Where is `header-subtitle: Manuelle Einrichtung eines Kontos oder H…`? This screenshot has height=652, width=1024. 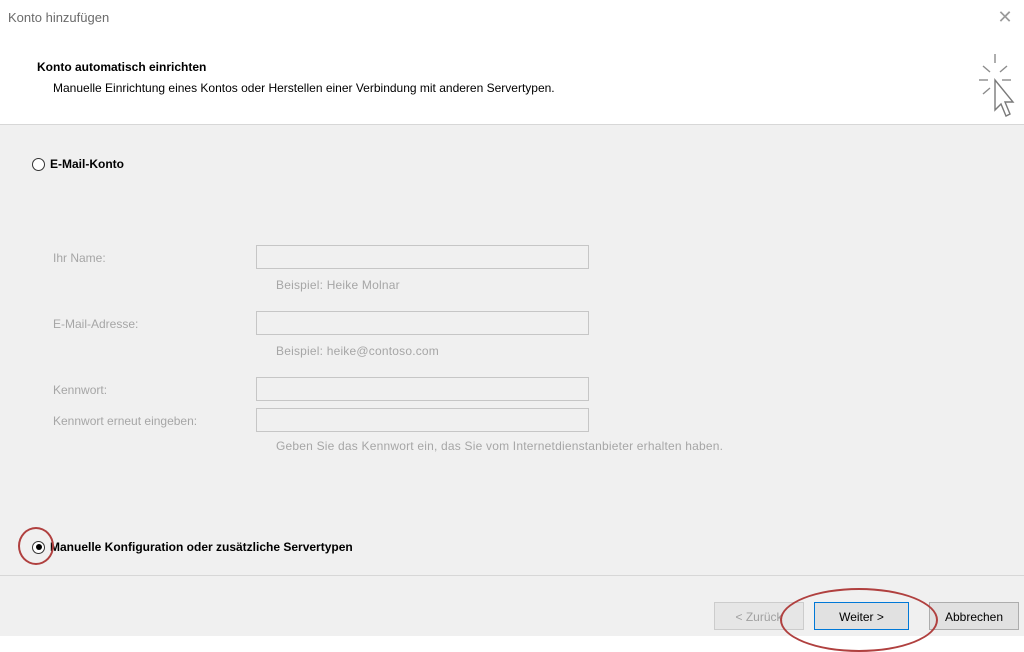
header-subtitle: Manuelle Einrichtung eines Kontos oder H… is located at coordinates (304, 88).